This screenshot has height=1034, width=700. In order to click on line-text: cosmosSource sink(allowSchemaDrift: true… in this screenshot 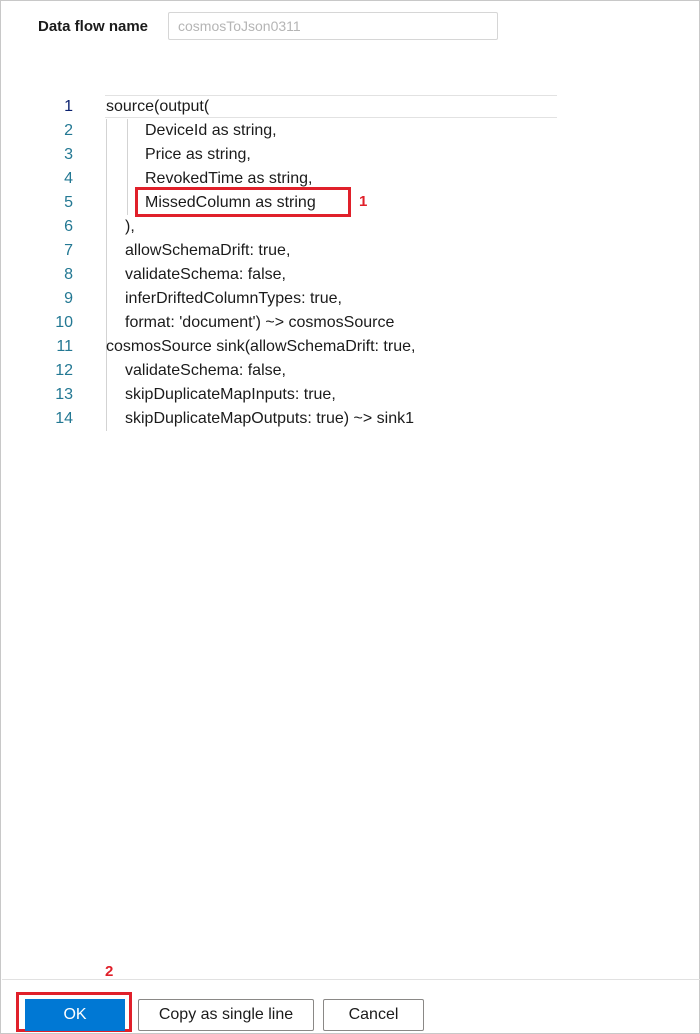, I will do `click(261, 346)`.